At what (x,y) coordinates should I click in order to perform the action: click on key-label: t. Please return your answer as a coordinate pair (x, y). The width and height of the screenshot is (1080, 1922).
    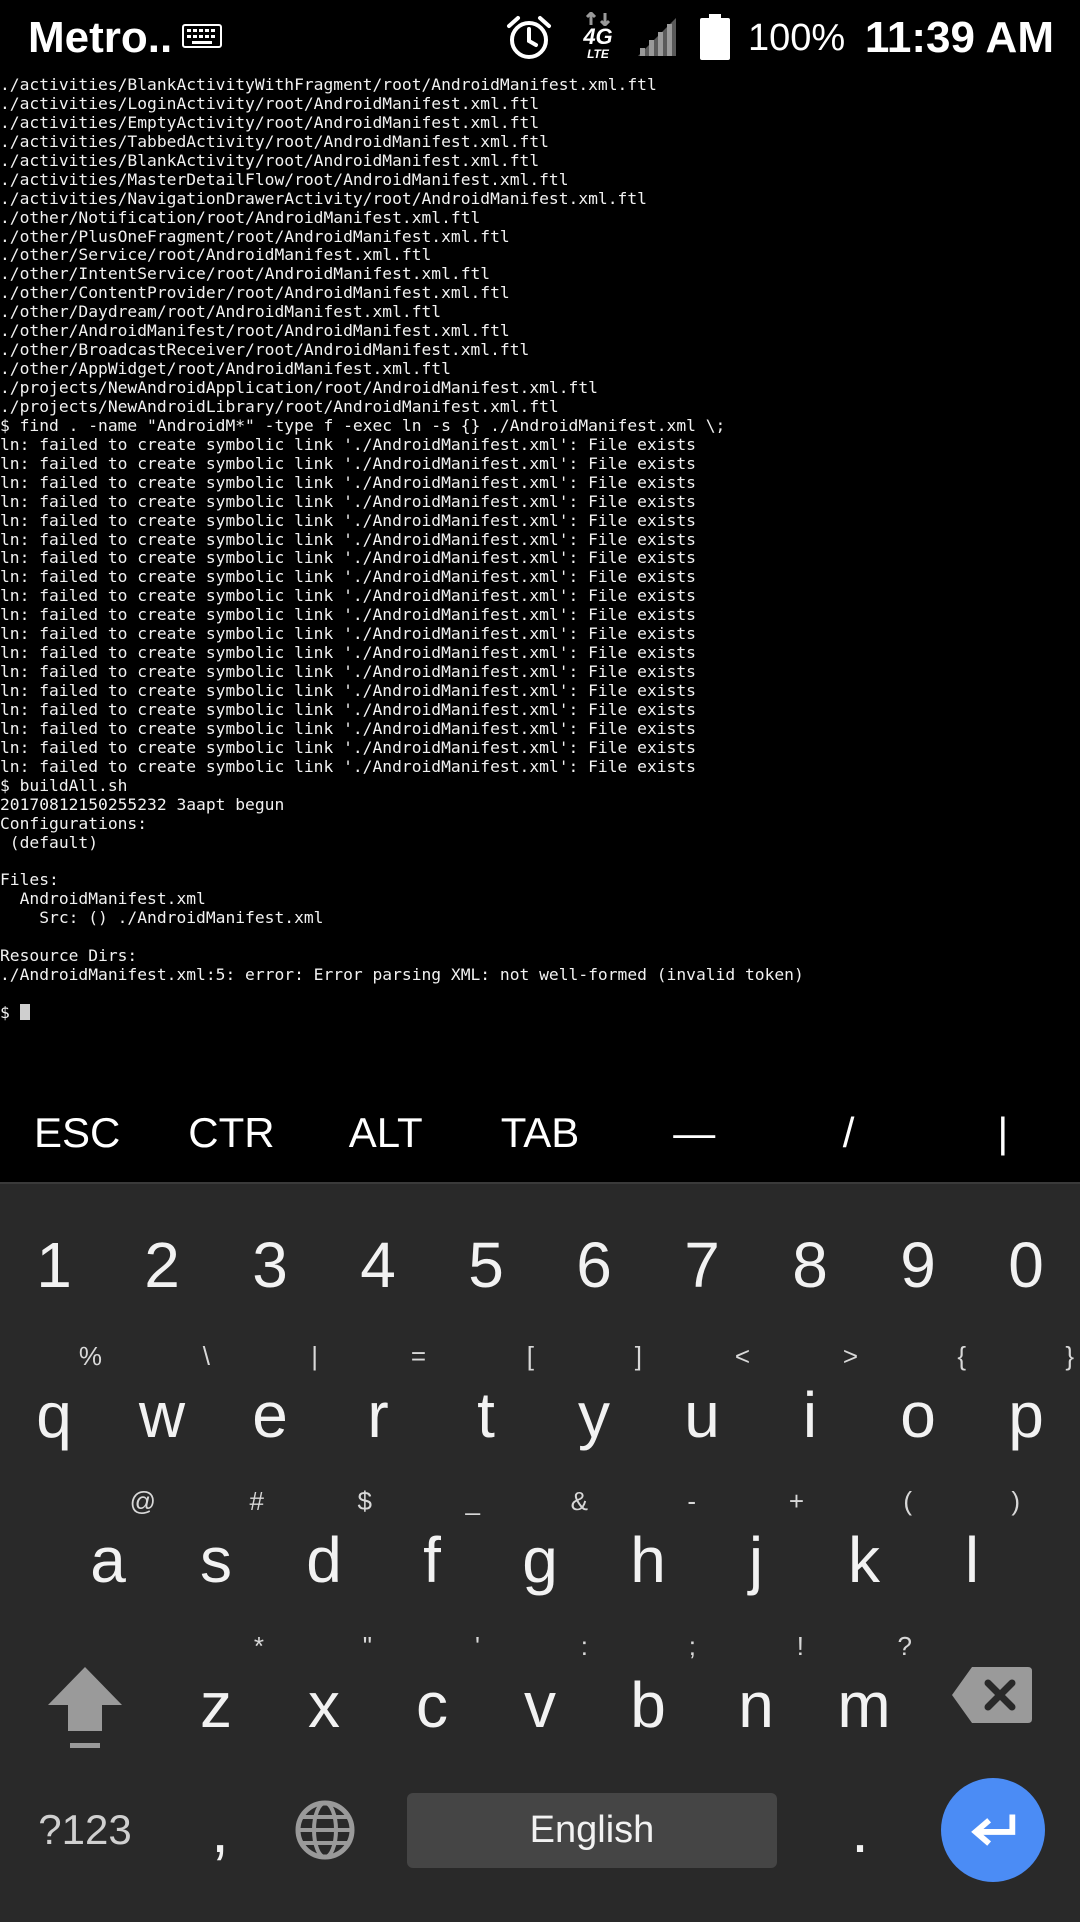
    Looking at the image, I should click on (486, 1415).